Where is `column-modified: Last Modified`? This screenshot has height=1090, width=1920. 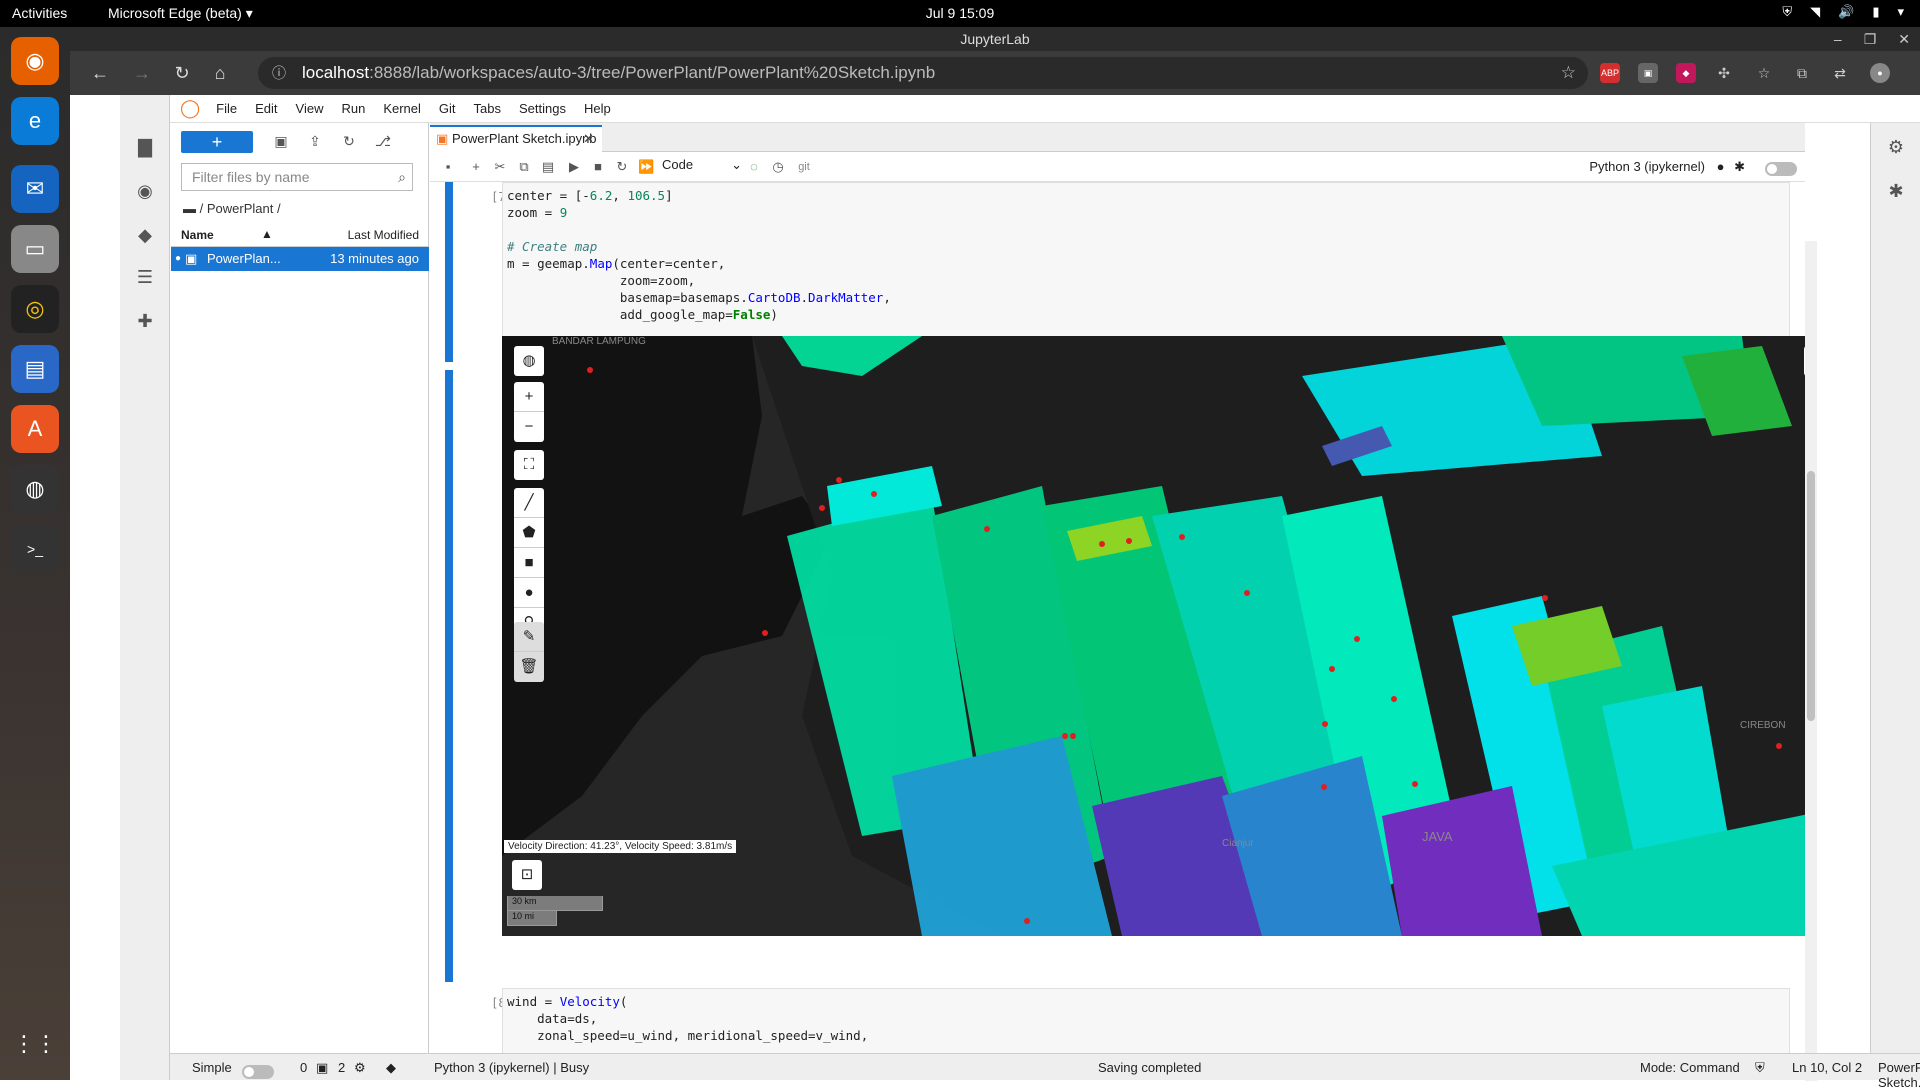
column-modified: Last Modified is located at coordinates (383, 235).